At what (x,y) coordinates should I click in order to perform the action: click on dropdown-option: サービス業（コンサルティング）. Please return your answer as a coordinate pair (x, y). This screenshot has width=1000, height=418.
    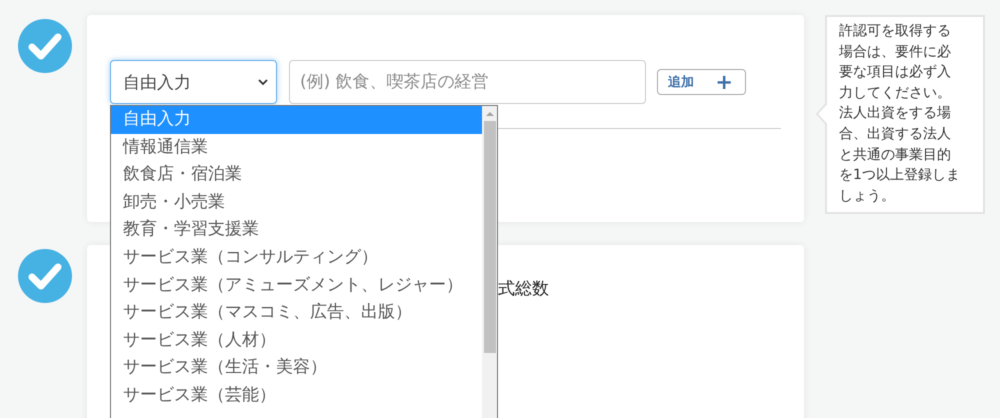
    Looking at the image, I should click on (296, 258).